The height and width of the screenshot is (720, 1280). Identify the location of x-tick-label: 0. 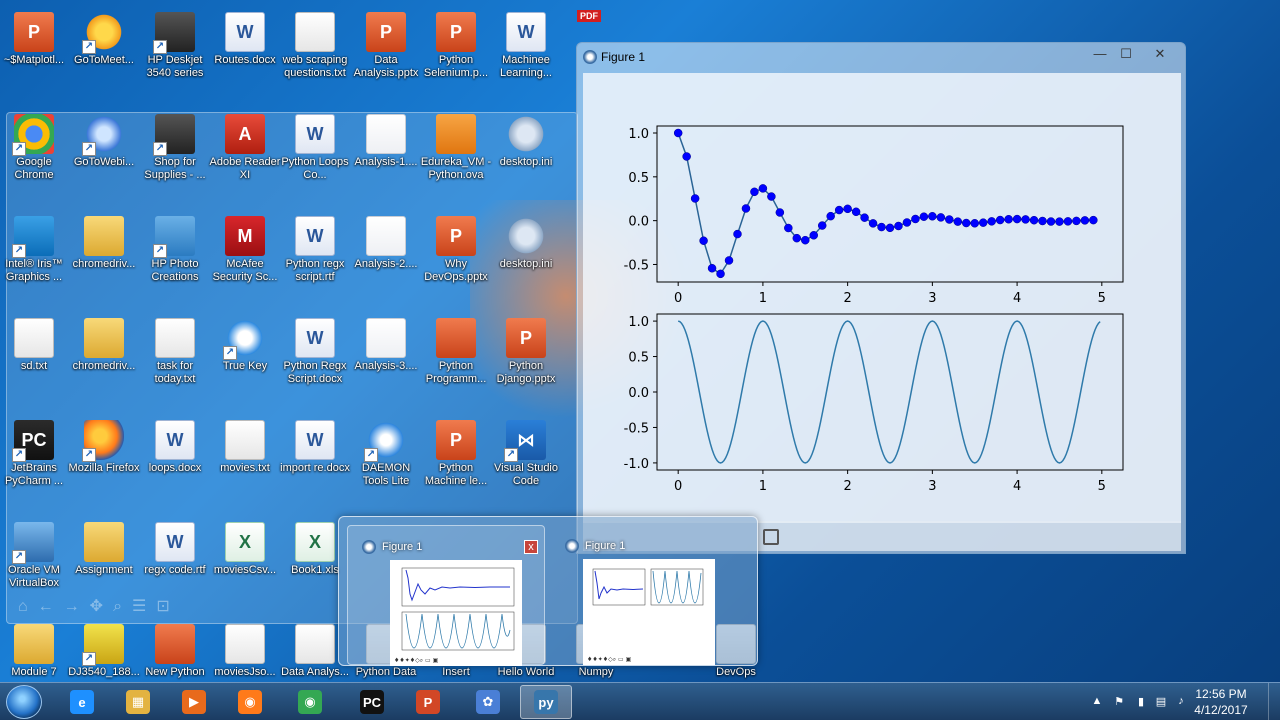
(678, 298).